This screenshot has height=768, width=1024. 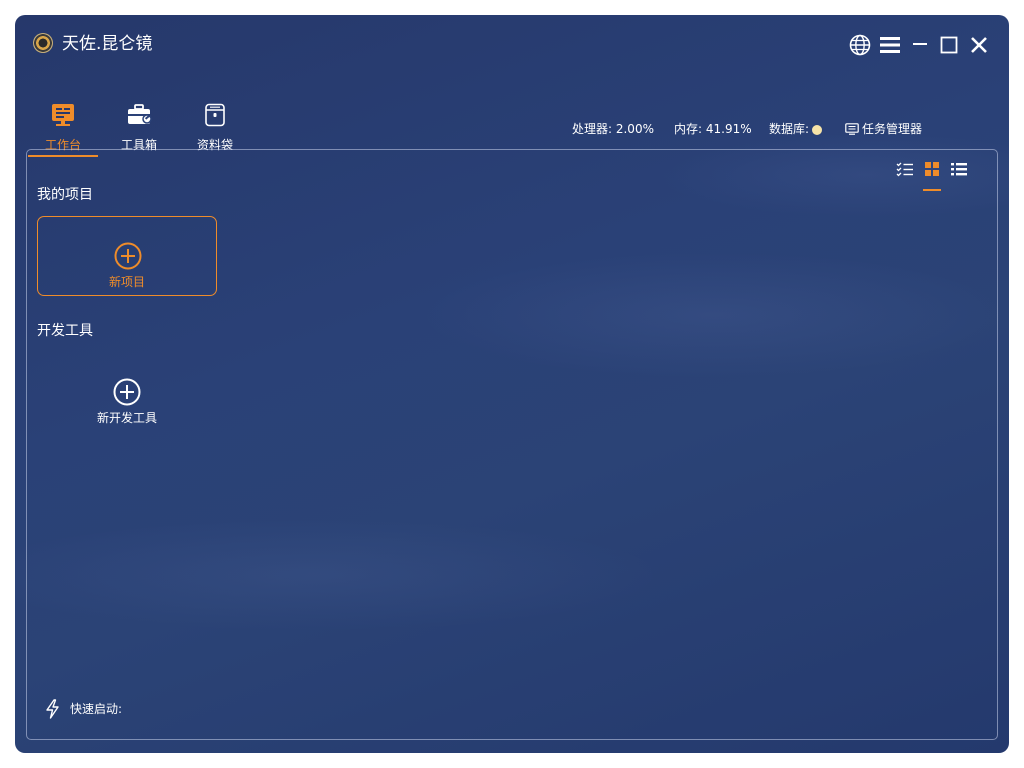 I want to click on folder-bag-icon, so click(x=215, y=115).